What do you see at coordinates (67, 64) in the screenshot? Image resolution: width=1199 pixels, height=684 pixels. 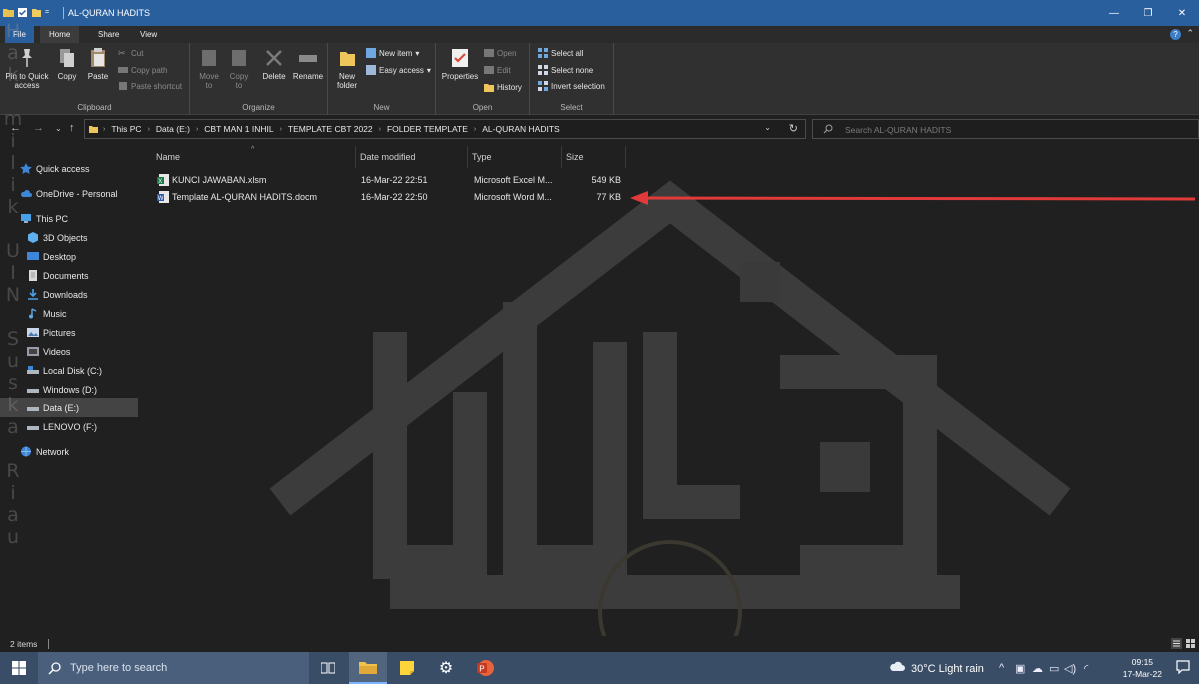 I see `copy-button: Copy` at bounding box center [67, 64].